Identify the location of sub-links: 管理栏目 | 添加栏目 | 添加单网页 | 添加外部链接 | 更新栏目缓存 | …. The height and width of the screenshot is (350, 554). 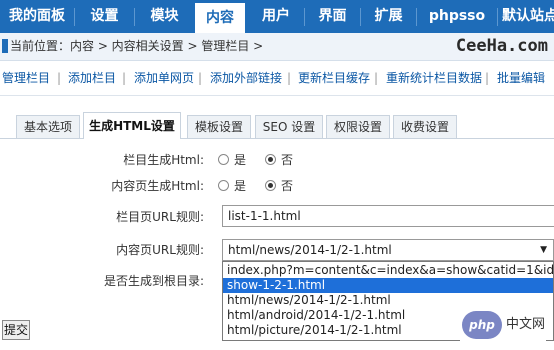
(277, 78).